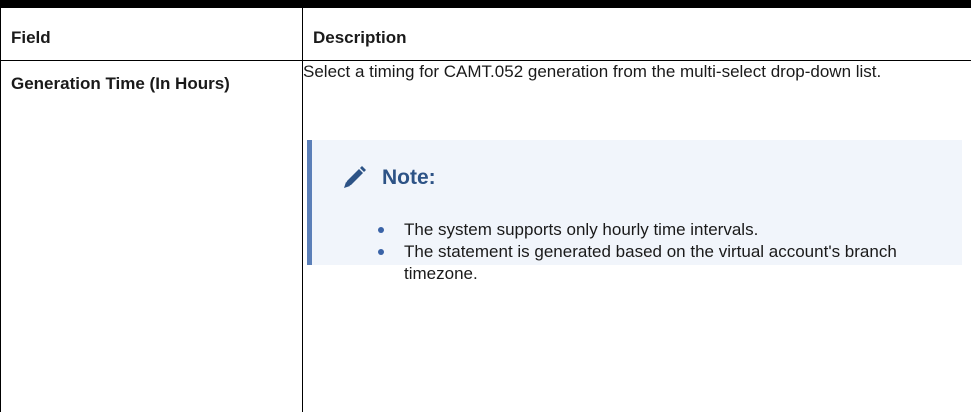  What do you see at coordinates (120, 83) in the screenshot?
I see `field-name: Generation Time (In Hours)` at bounding box center [120, 83].